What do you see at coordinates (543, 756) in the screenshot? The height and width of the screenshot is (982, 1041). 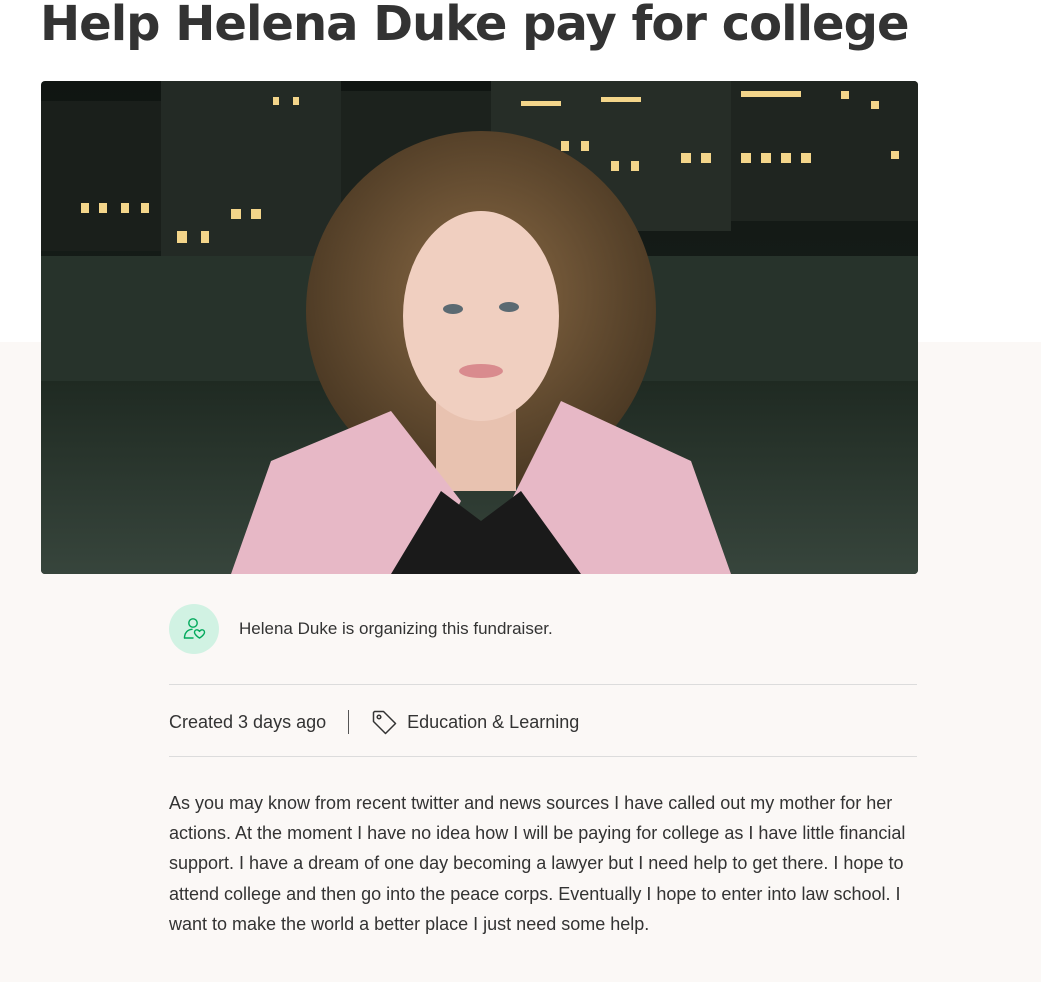 I see `divider-bottom` at bounding box center [543, 756].